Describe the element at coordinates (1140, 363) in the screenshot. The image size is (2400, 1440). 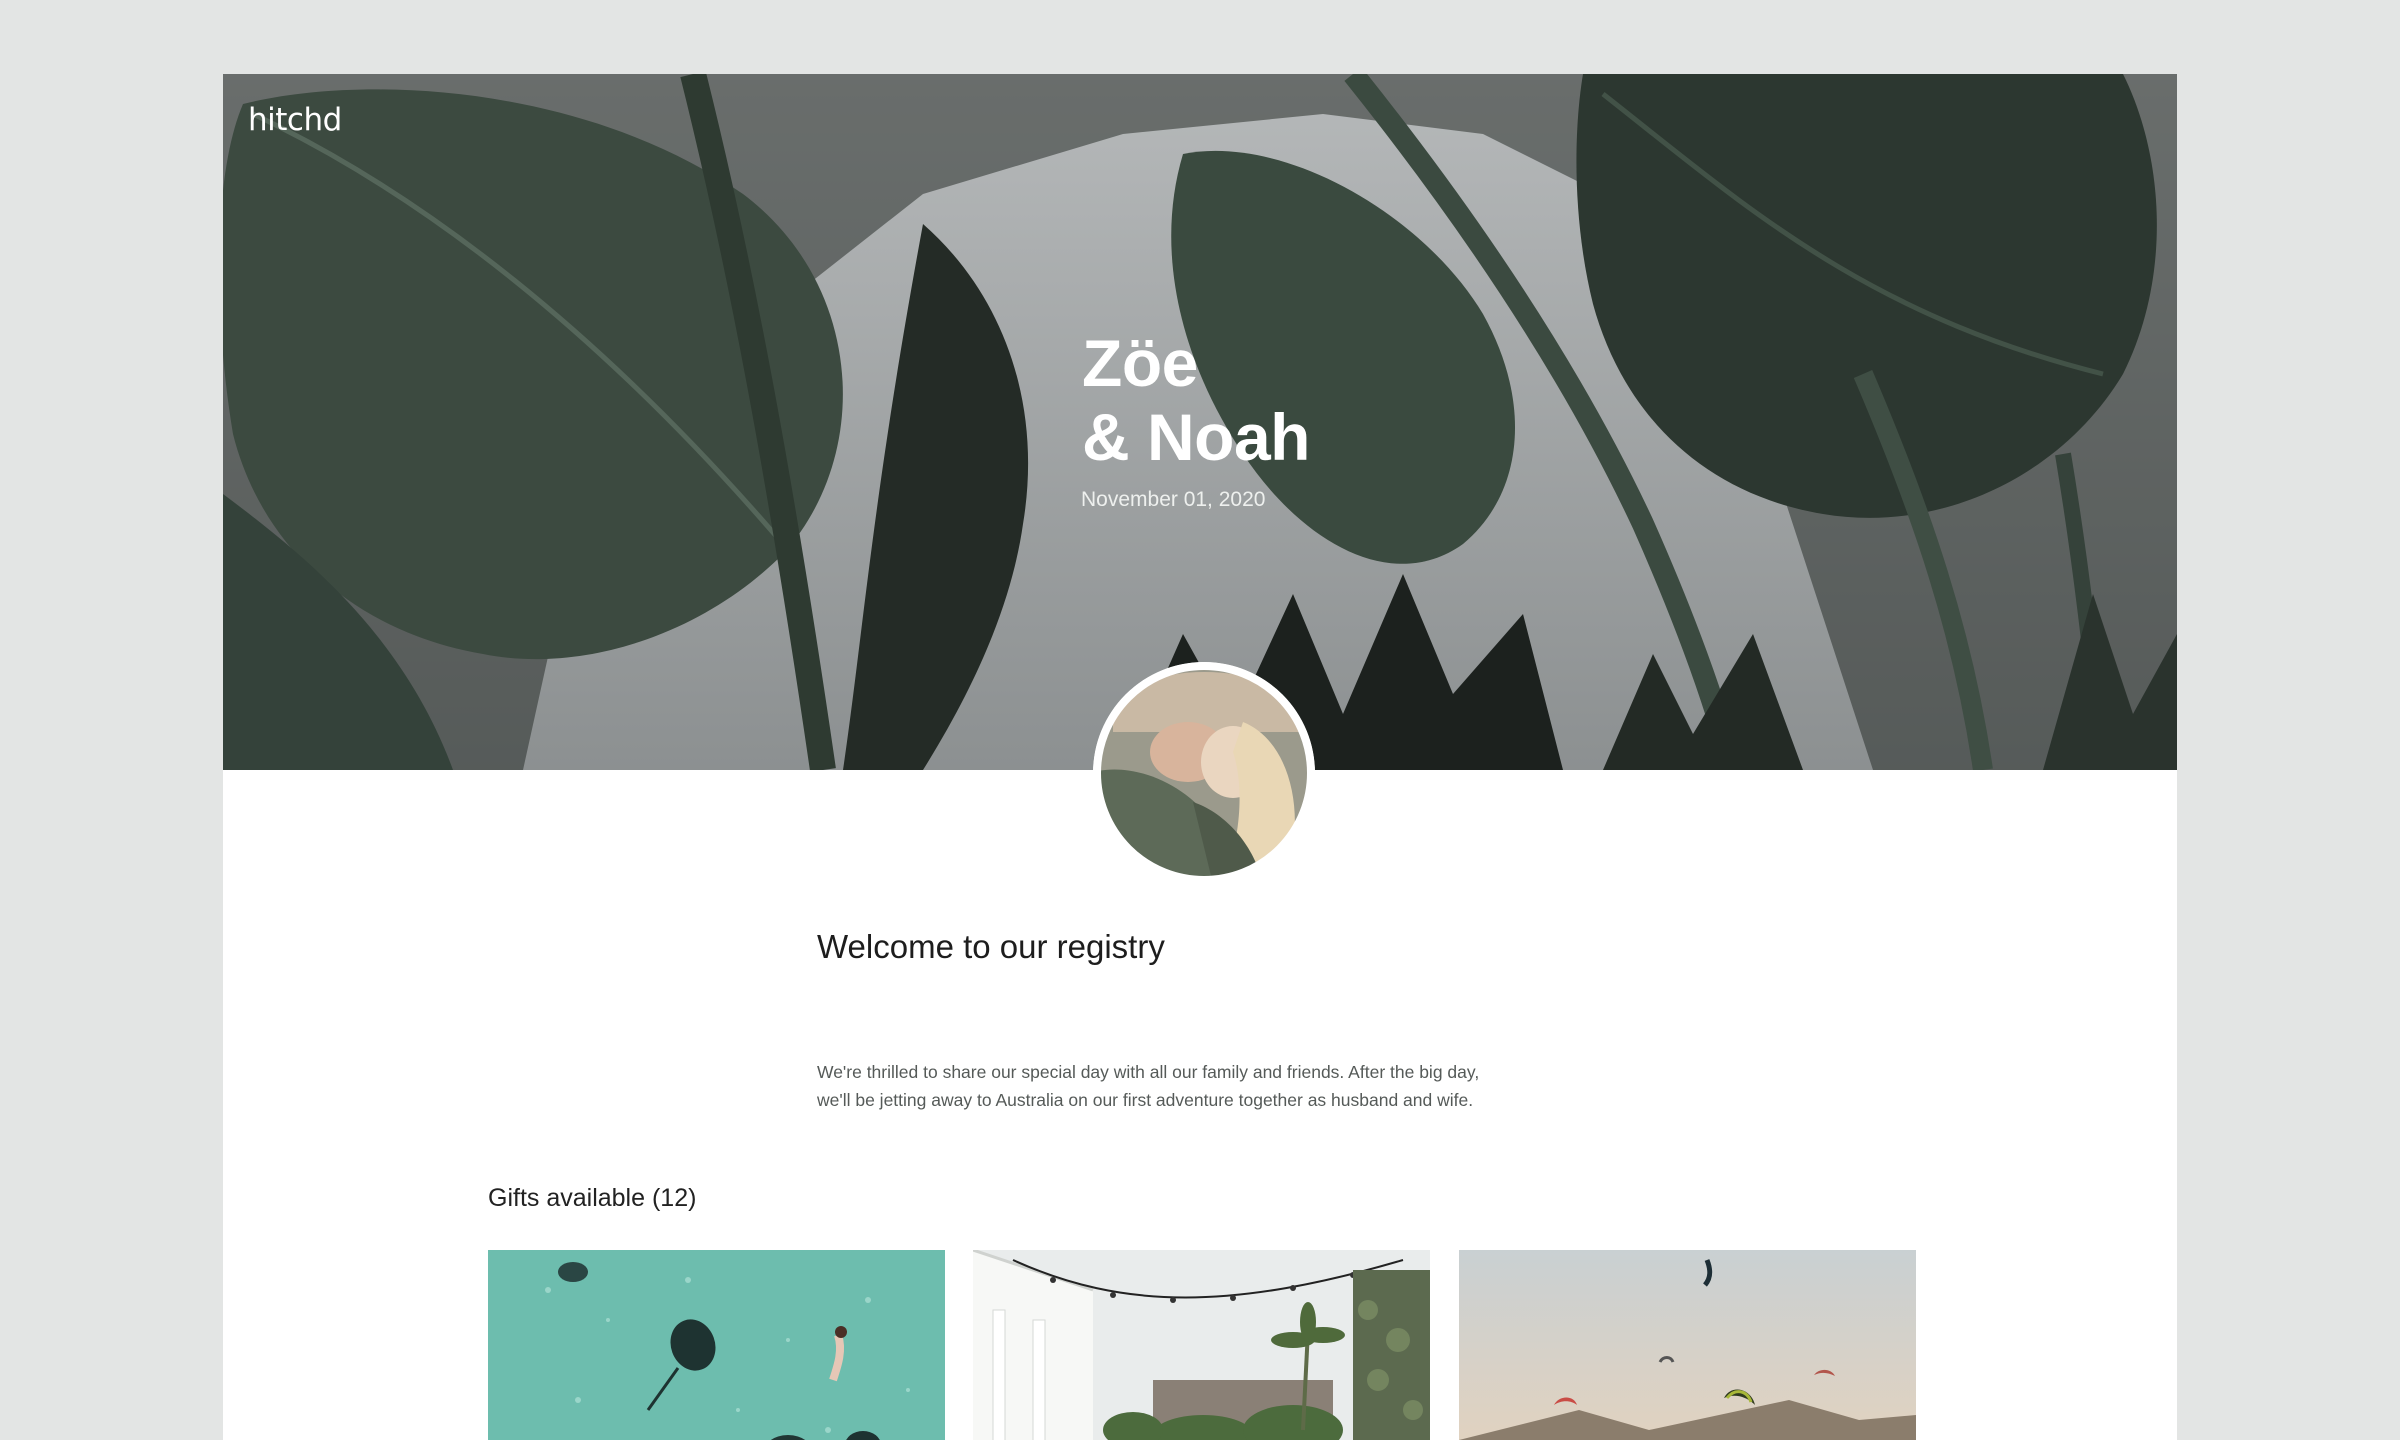
I see `couple-name-first: Zöe` at that location.